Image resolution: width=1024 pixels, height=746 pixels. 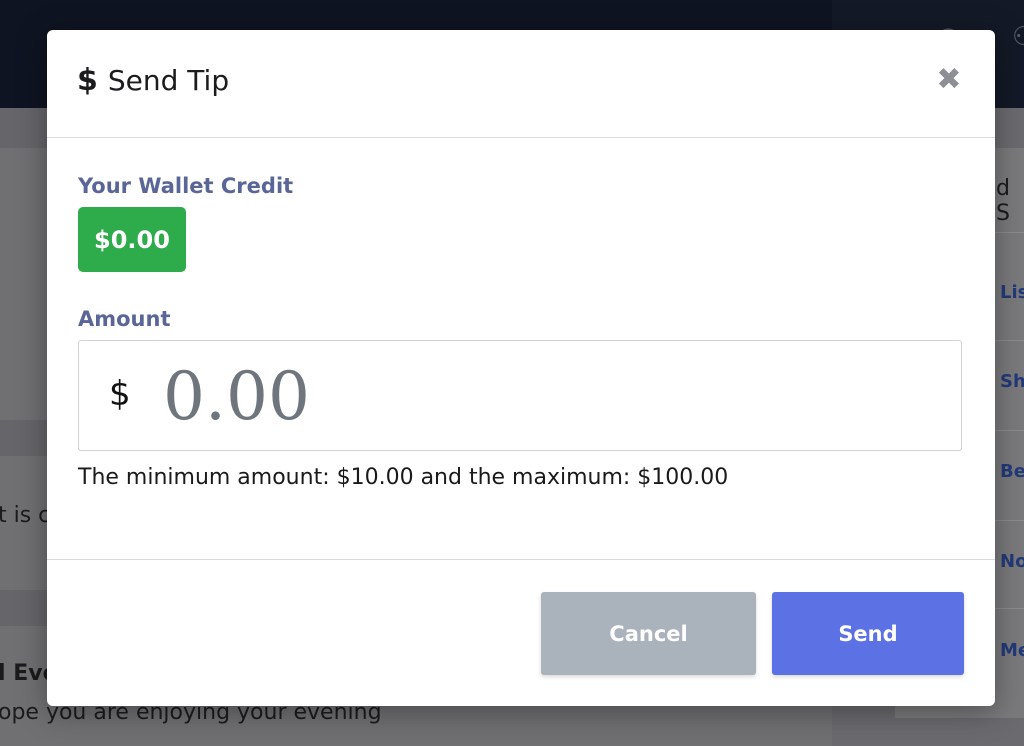 What do you see at coordinates (1012, 292) in the screenshot?
I see `background-right-item: Lis` at bounding box center [1012, 292].